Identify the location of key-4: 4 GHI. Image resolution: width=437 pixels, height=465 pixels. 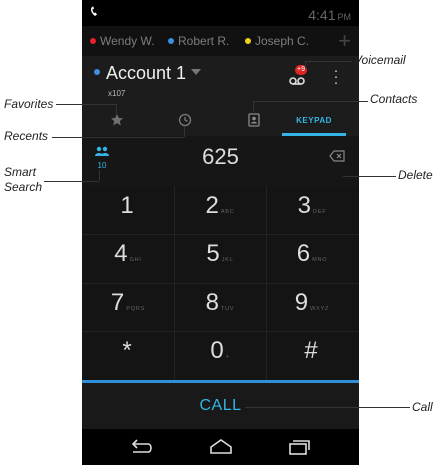
(128, 258).